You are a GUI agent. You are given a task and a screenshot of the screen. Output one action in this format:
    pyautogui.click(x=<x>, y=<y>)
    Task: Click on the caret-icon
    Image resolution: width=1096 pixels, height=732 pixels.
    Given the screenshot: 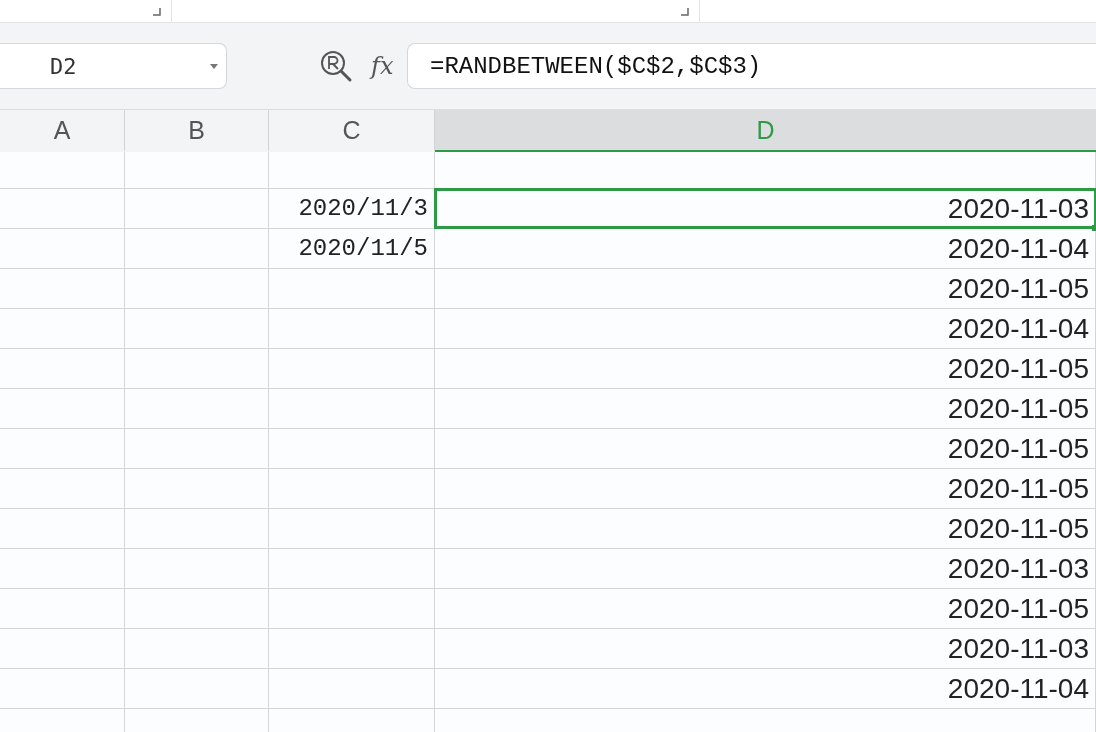 What is the action you would take?
    pyautogui.click(x=214, y=66)
    